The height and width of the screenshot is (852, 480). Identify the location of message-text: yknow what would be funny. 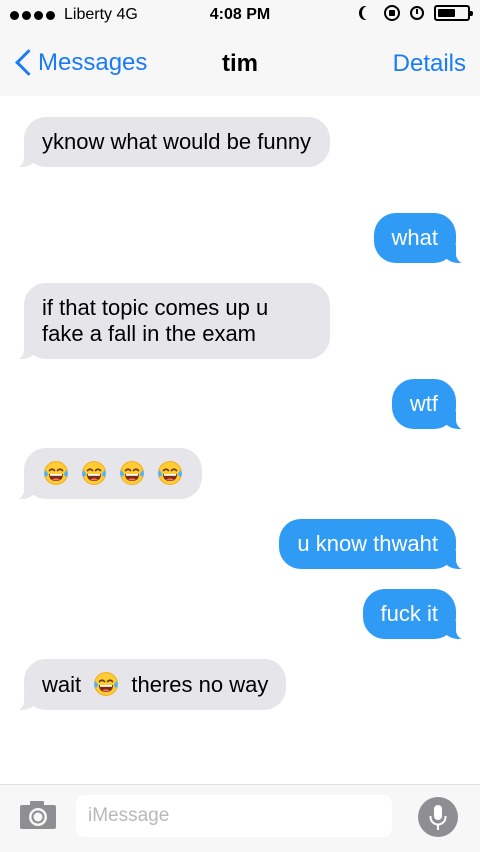
(177, 141).